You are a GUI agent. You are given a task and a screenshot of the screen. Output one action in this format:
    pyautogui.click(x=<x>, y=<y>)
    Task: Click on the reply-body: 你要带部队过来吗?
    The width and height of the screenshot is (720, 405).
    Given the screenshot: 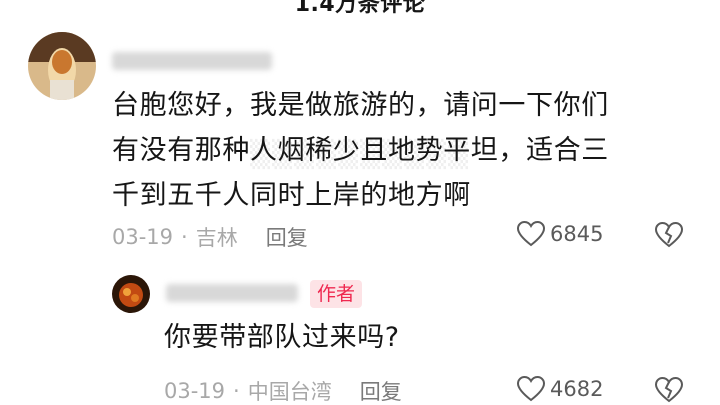 What is the action you would take?
    pyautogui.click(x=282, y=337)
    